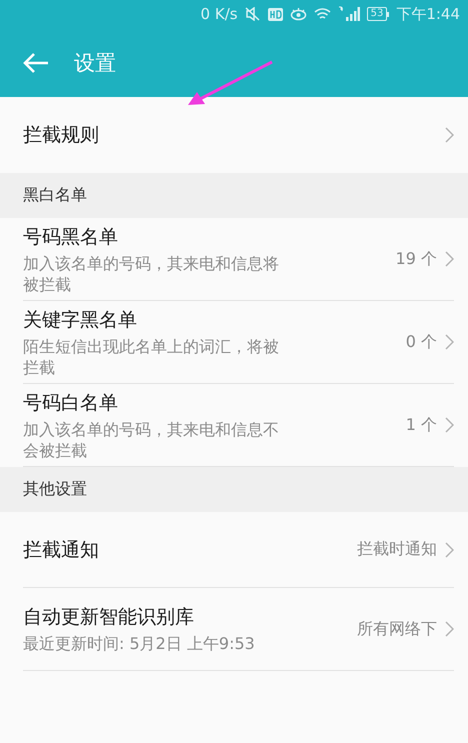 The height and width of the screenshot is (743, 468). Describe the element at coordinates (36, 63) in the screenshot. I see `back-arrow-icon` at that location.